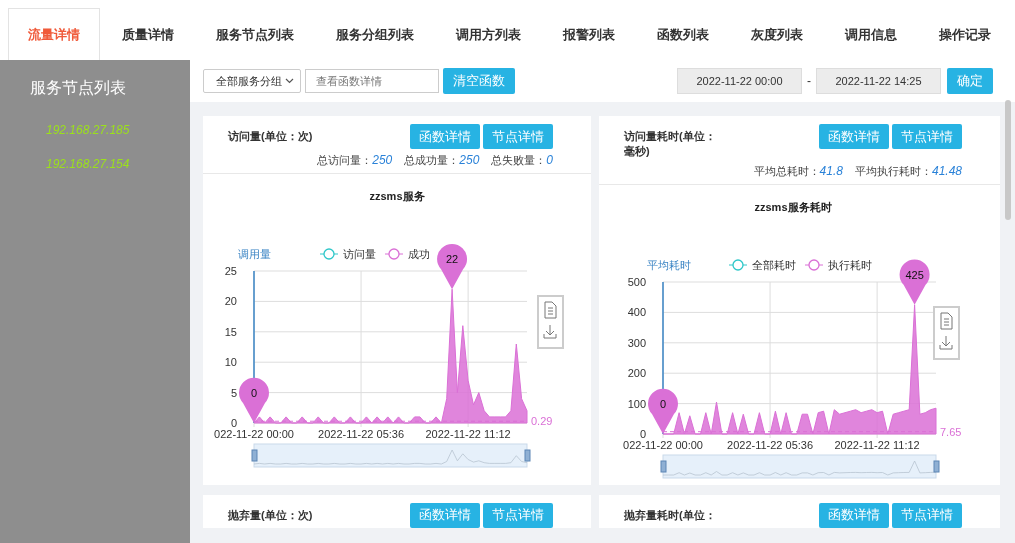 This screenshot has width=1015, height=543. I want to click on y-tick-label: 5, so click(233, 392).